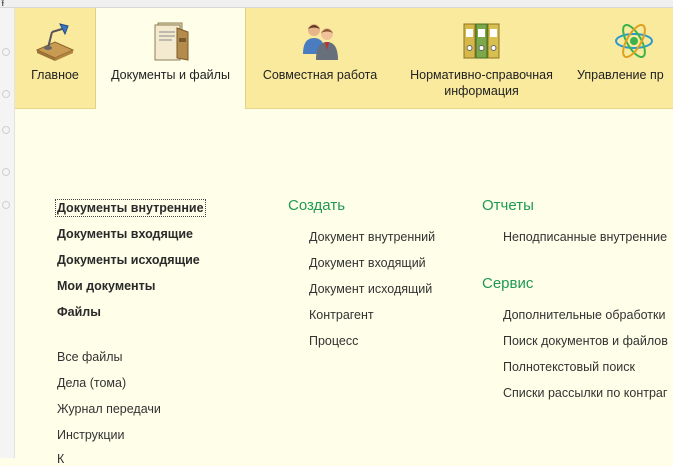 The image size is (673, 466). Describe the element at coordinates (91, 435) in the screenshot. I see `nav-instructions: Инструкции` at that location.